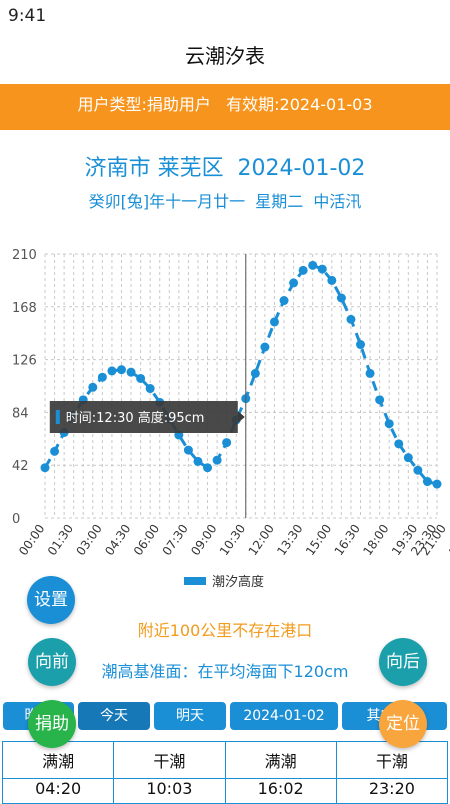  I want to click on x-tick-label: 09:00, so click(203, 540).